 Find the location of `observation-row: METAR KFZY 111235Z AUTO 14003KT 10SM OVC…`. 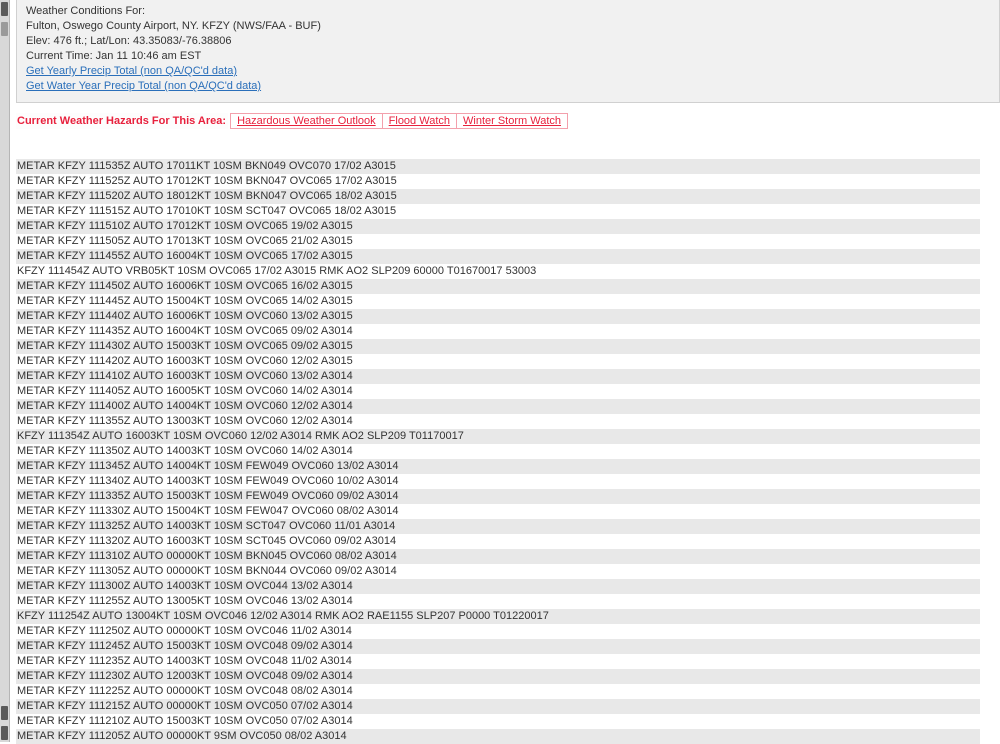

observation-row: METAR KFZY 111235Z AUTO 14003KT 10SM OVC… is located at coordinates (498, 661).